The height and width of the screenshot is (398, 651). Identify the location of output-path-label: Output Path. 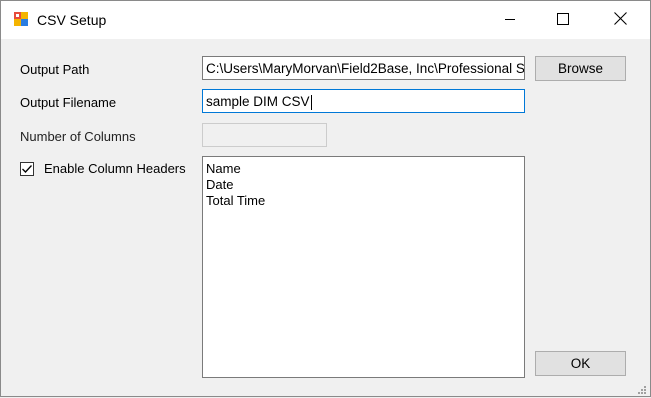
(55, 69).